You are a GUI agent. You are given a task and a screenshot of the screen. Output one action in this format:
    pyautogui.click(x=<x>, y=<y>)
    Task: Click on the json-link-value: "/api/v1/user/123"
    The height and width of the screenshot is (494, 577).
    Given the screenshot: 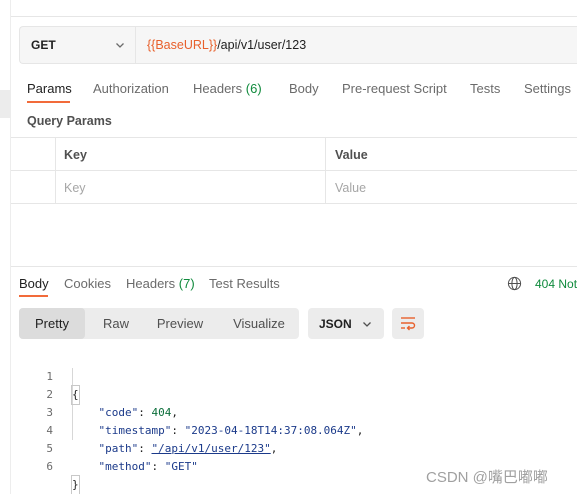 What is the action you would take?
    pyautogui.click(x=211, y=448)
    